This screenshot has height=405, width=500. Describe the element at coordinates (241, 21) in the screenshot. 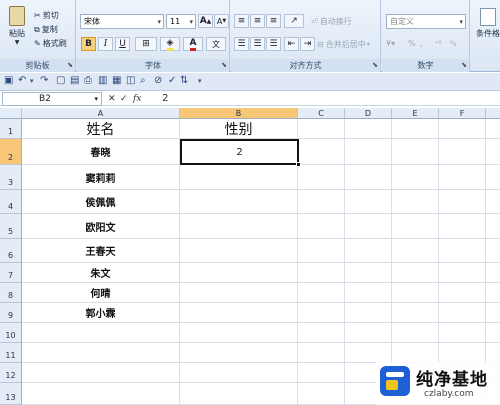

I see `align-top-button: ≡` at that location.